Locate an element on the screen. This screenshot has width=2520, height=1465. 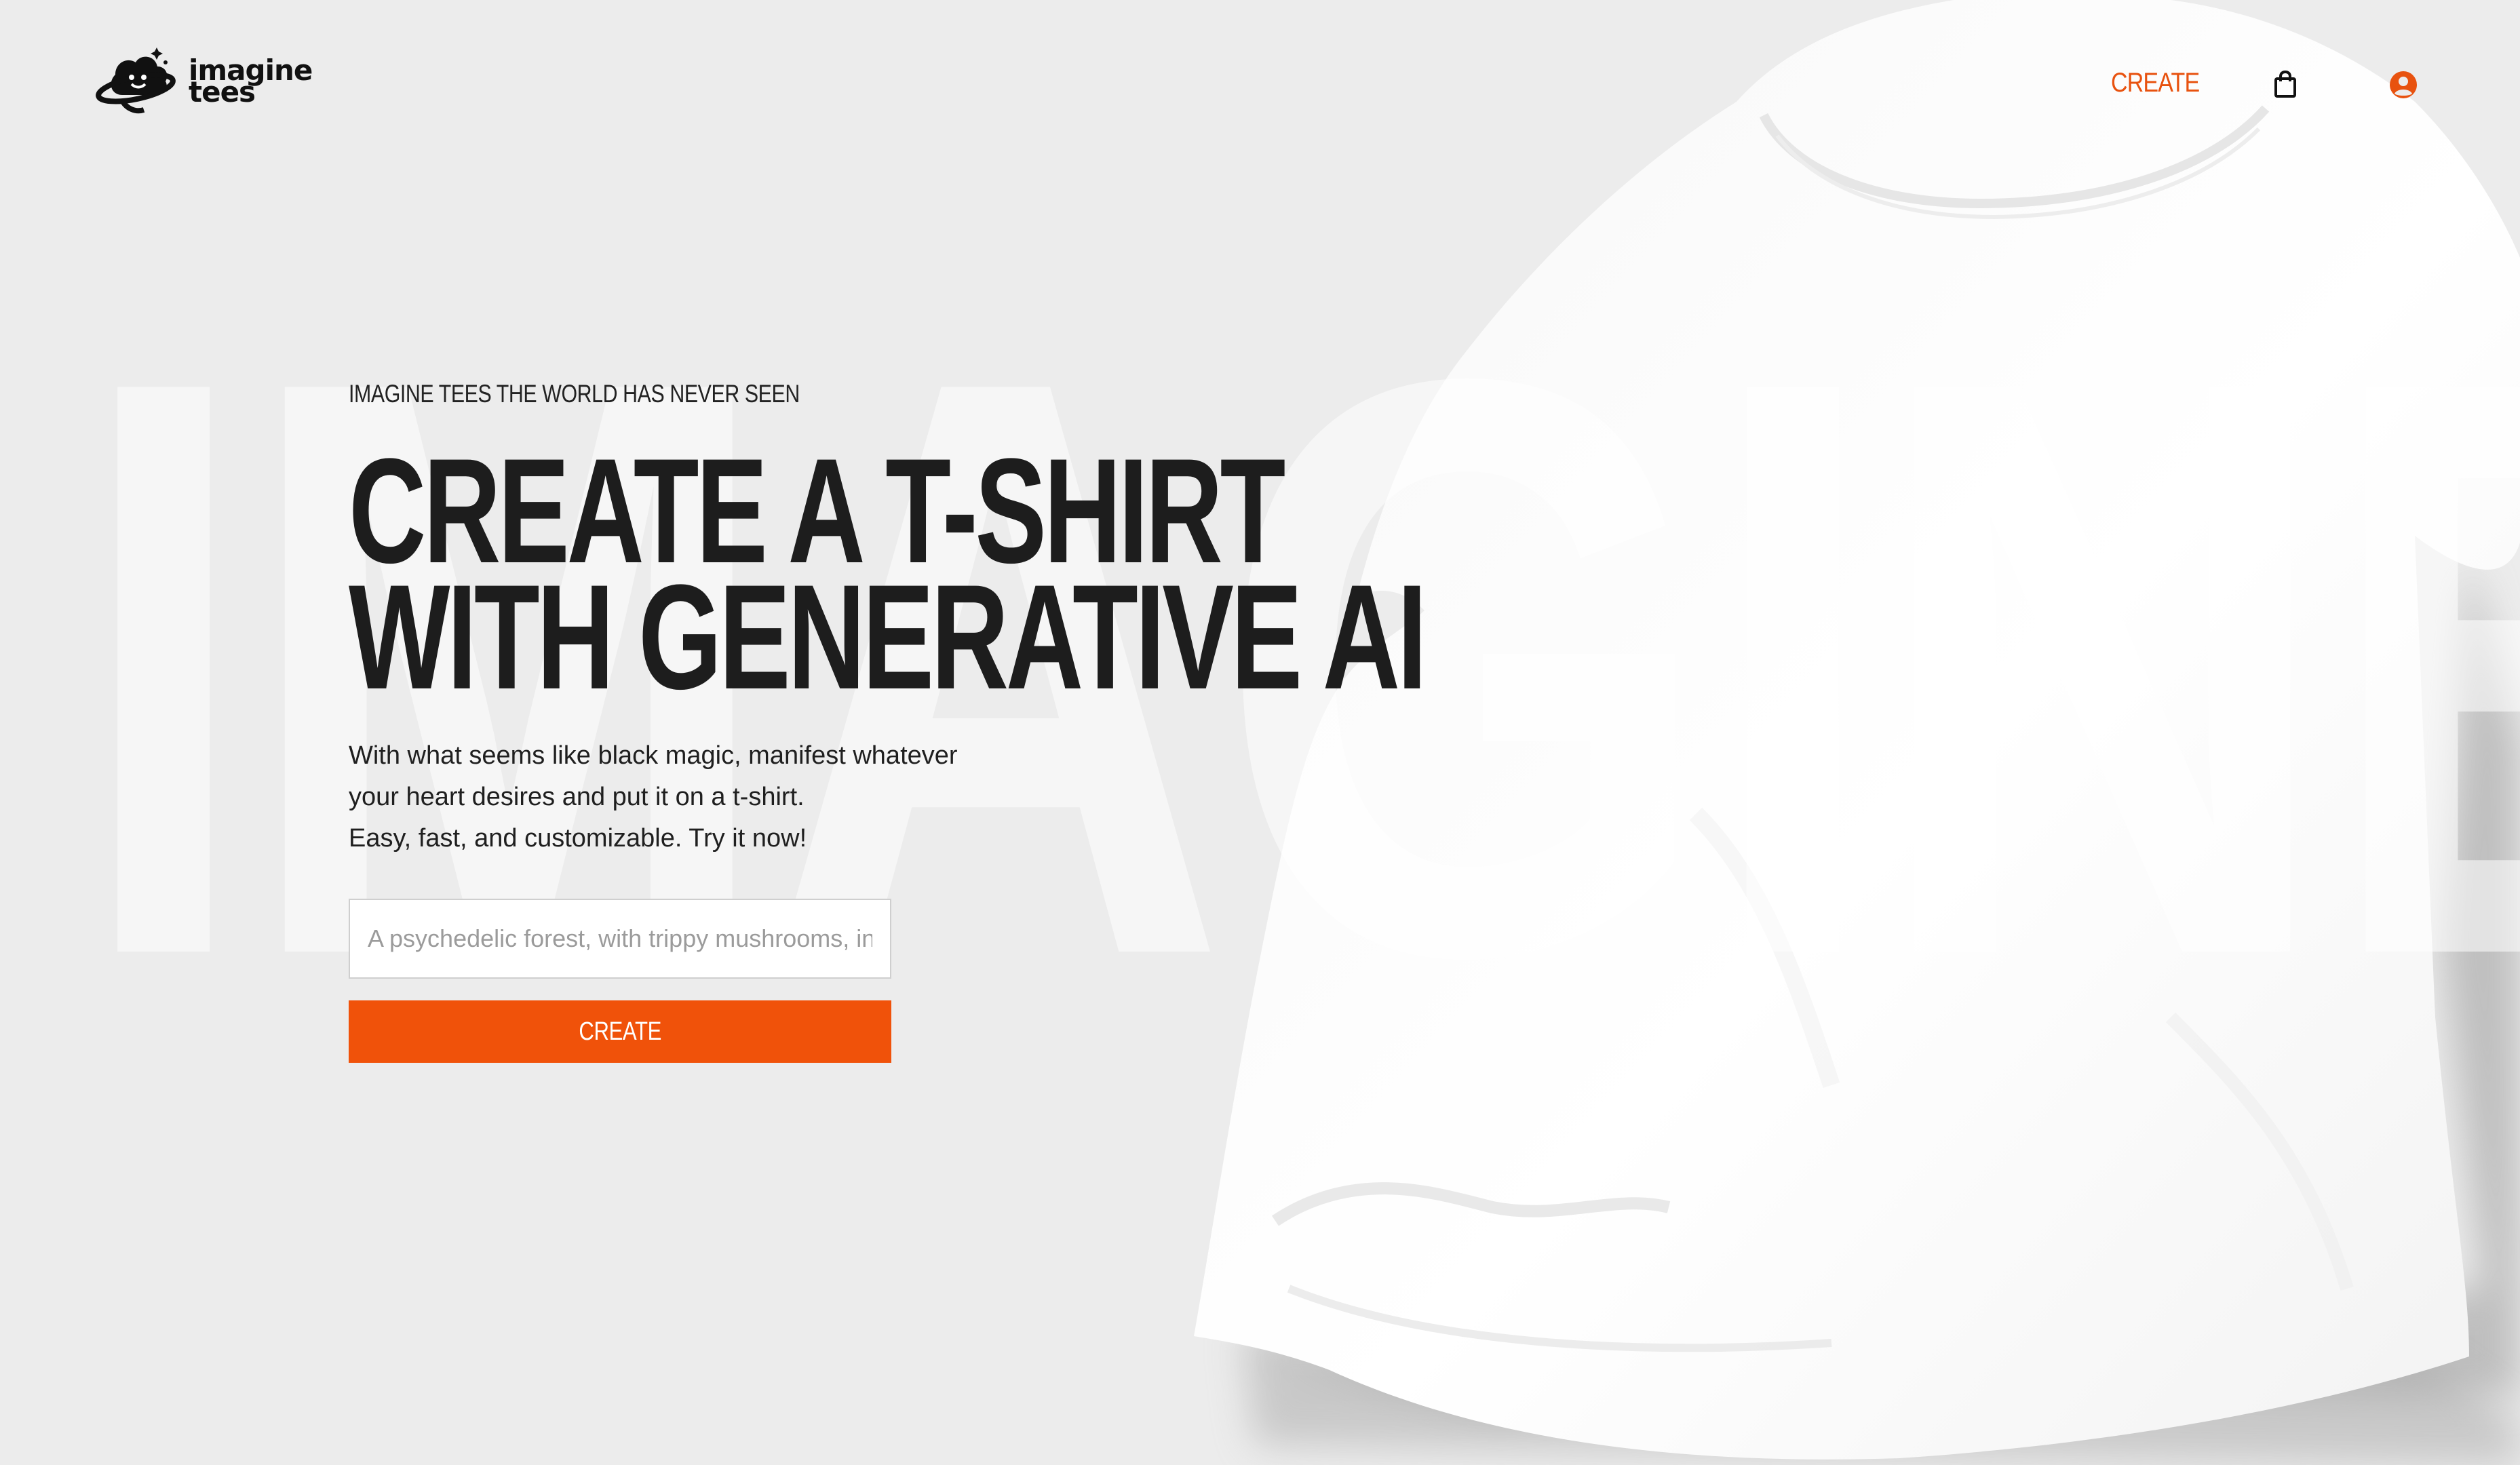
create-button-label: CREATE is located at coordinates (620, 1031).